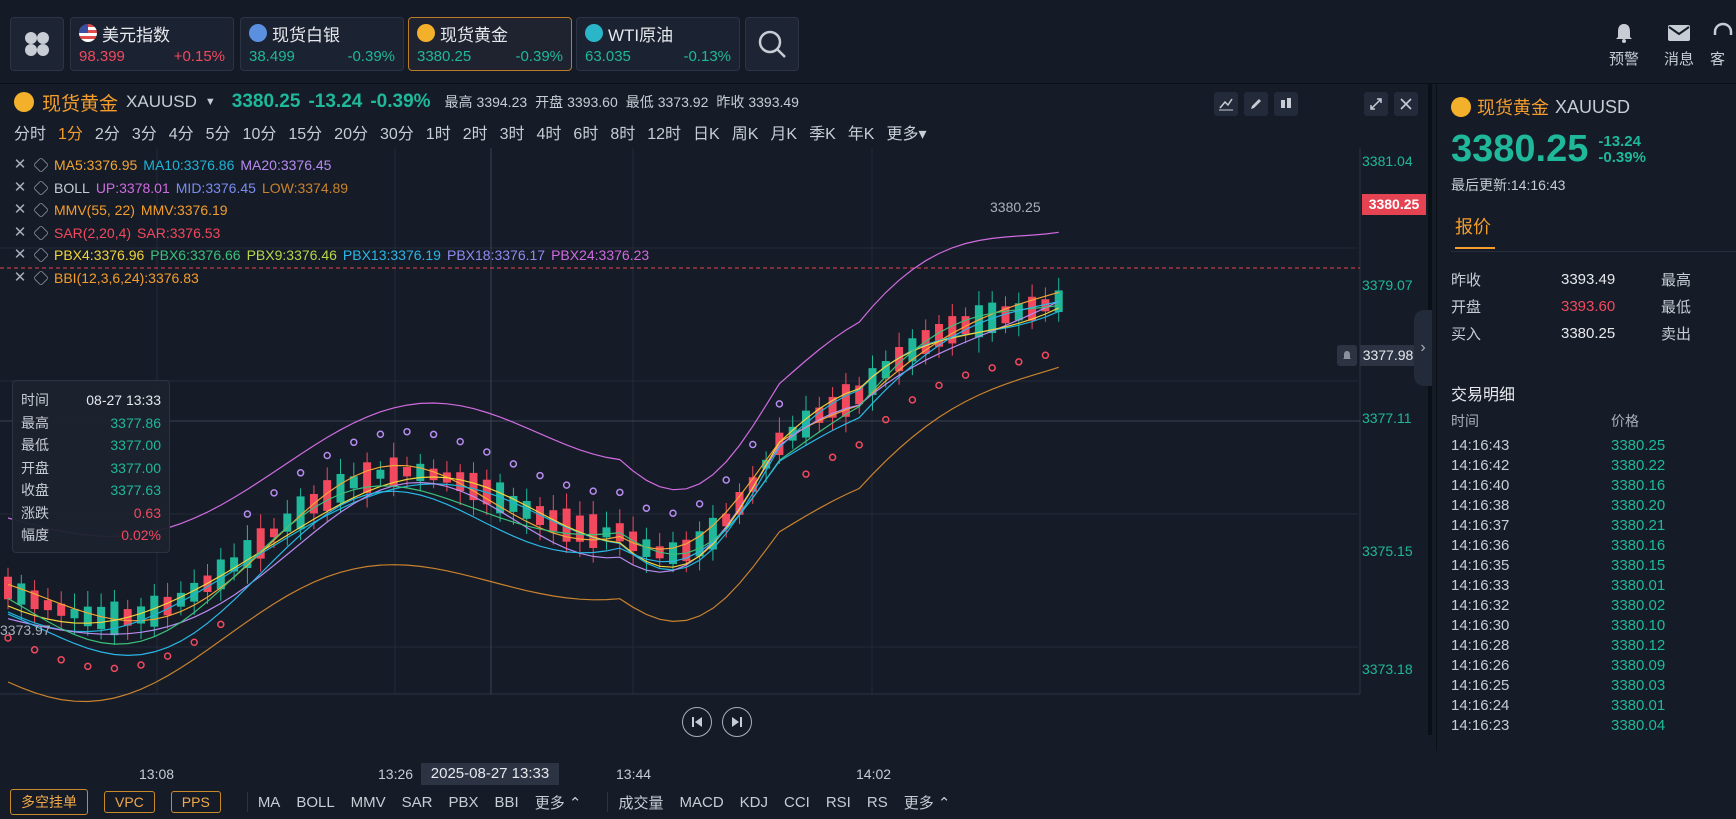 The image size is (1736, 819). Describe the element at coordinates (664, 132) in the screenshot. I see `period-tab: 12时` at that location.